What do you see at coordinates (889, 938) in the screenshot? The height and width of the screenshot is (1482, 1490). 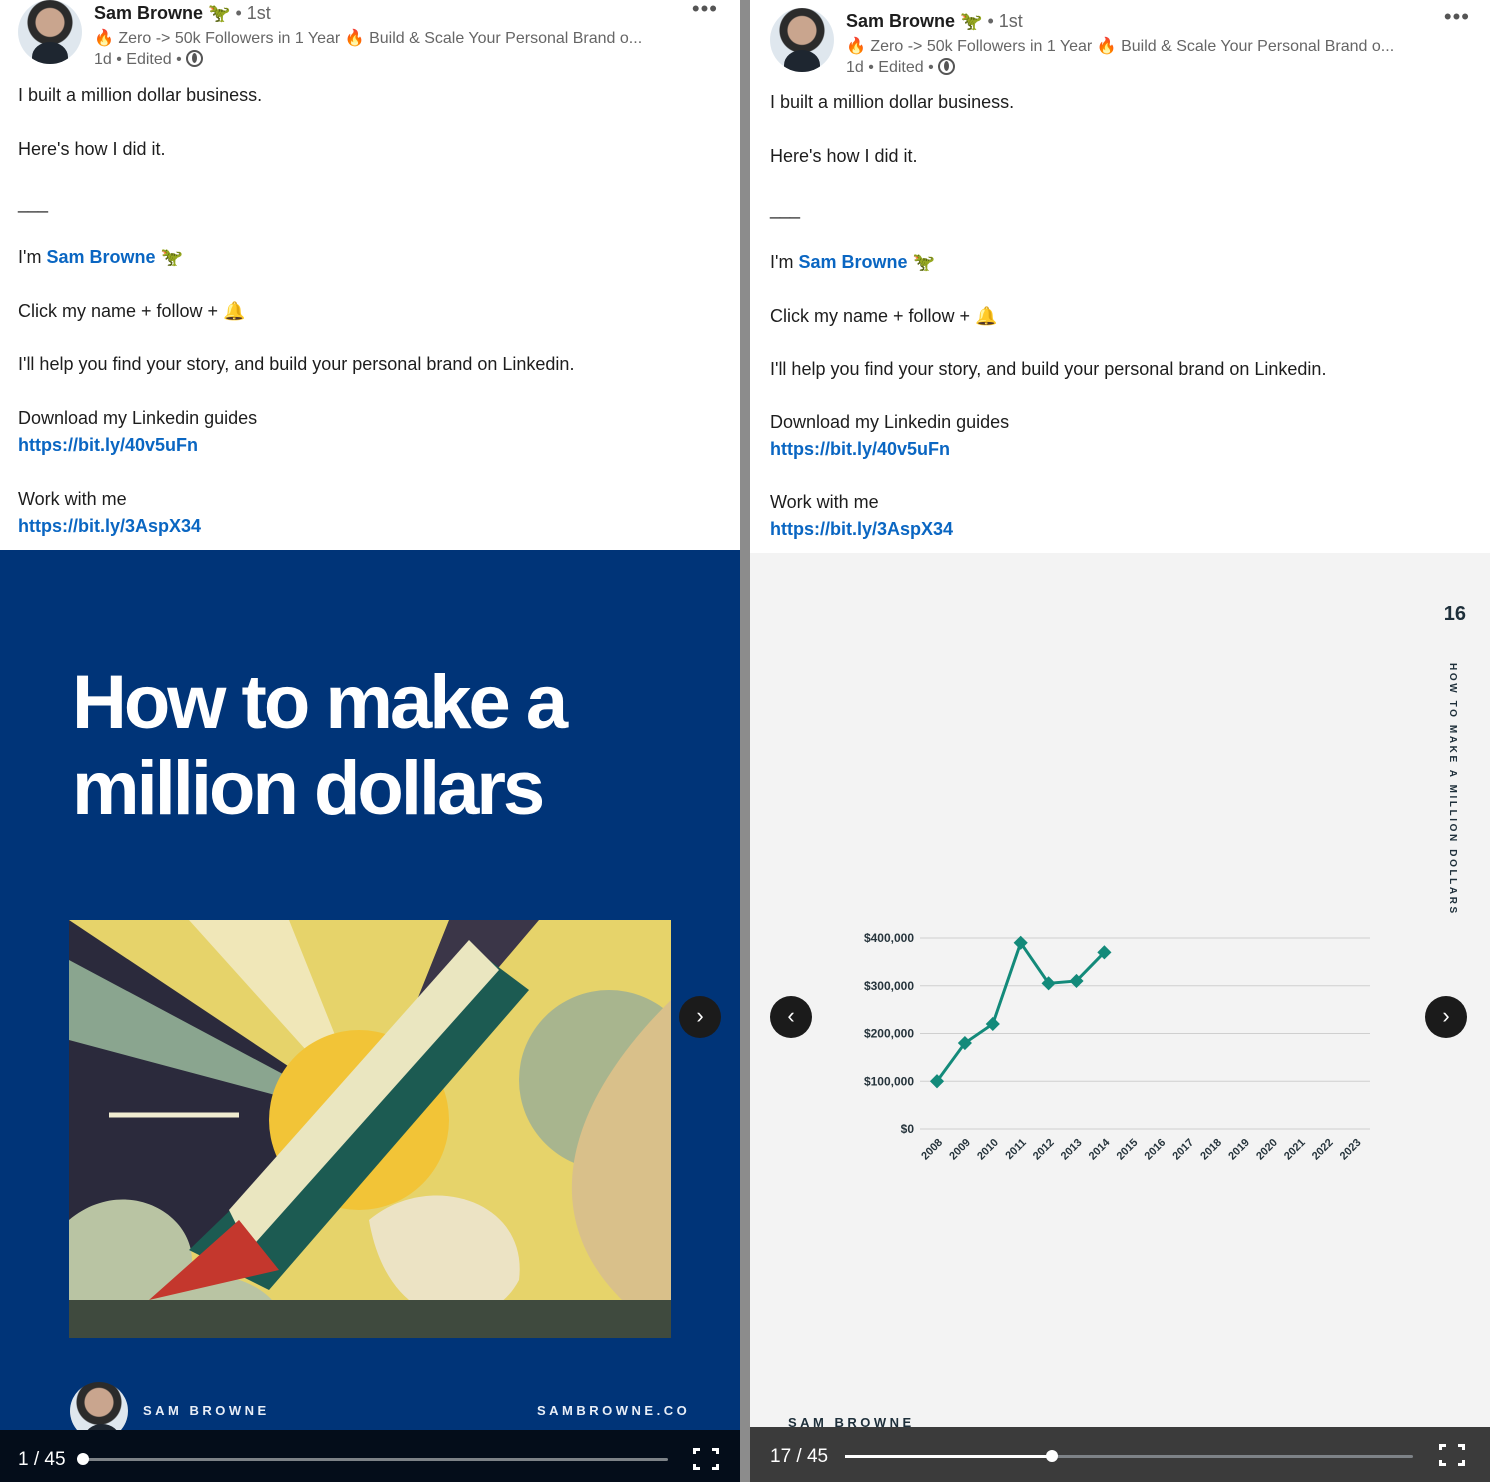 I see `y-tick-label: $400,000` at bounding box center [889, 938].